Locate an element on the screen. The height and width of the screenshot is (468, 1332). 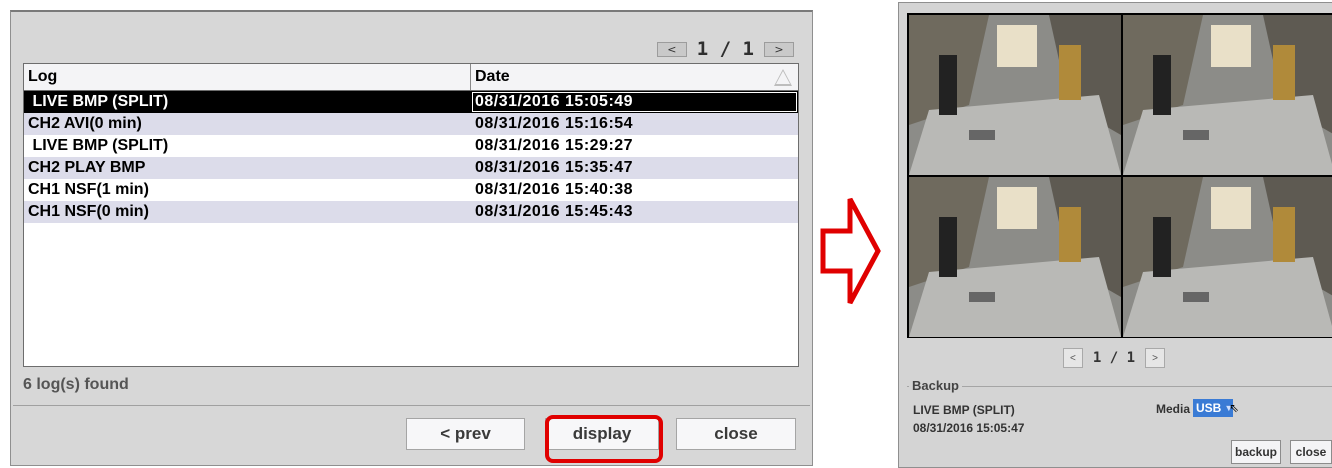
log-cell: CH2 PLAY BMP is located at coordinates (87, 167).